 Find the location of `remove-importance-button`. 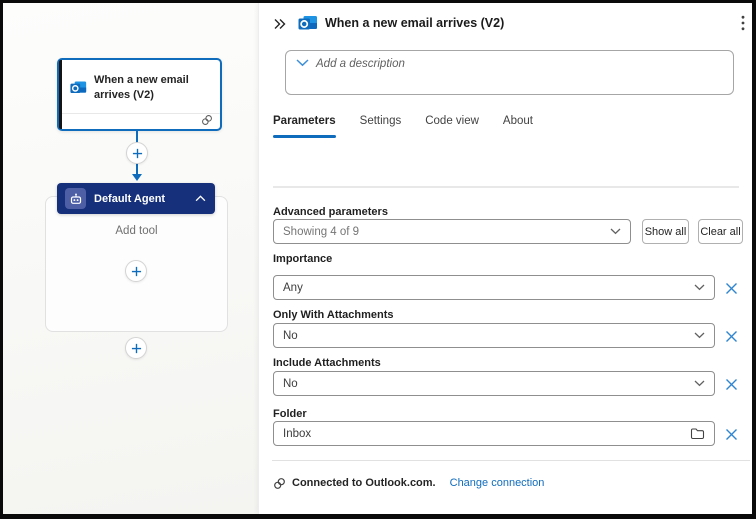

remove-importance-button is located at coordinates (731, 288).